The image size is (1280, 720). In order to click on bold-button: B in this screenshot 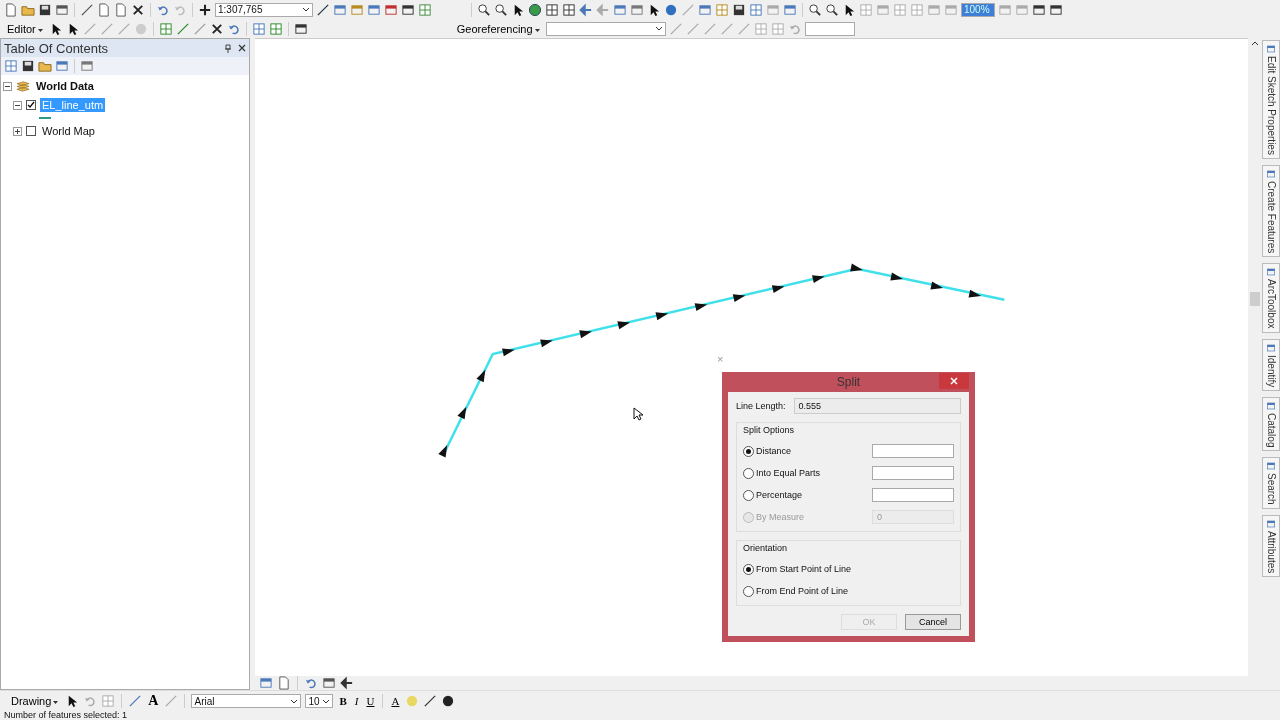, I will do `click(343, 701)`.